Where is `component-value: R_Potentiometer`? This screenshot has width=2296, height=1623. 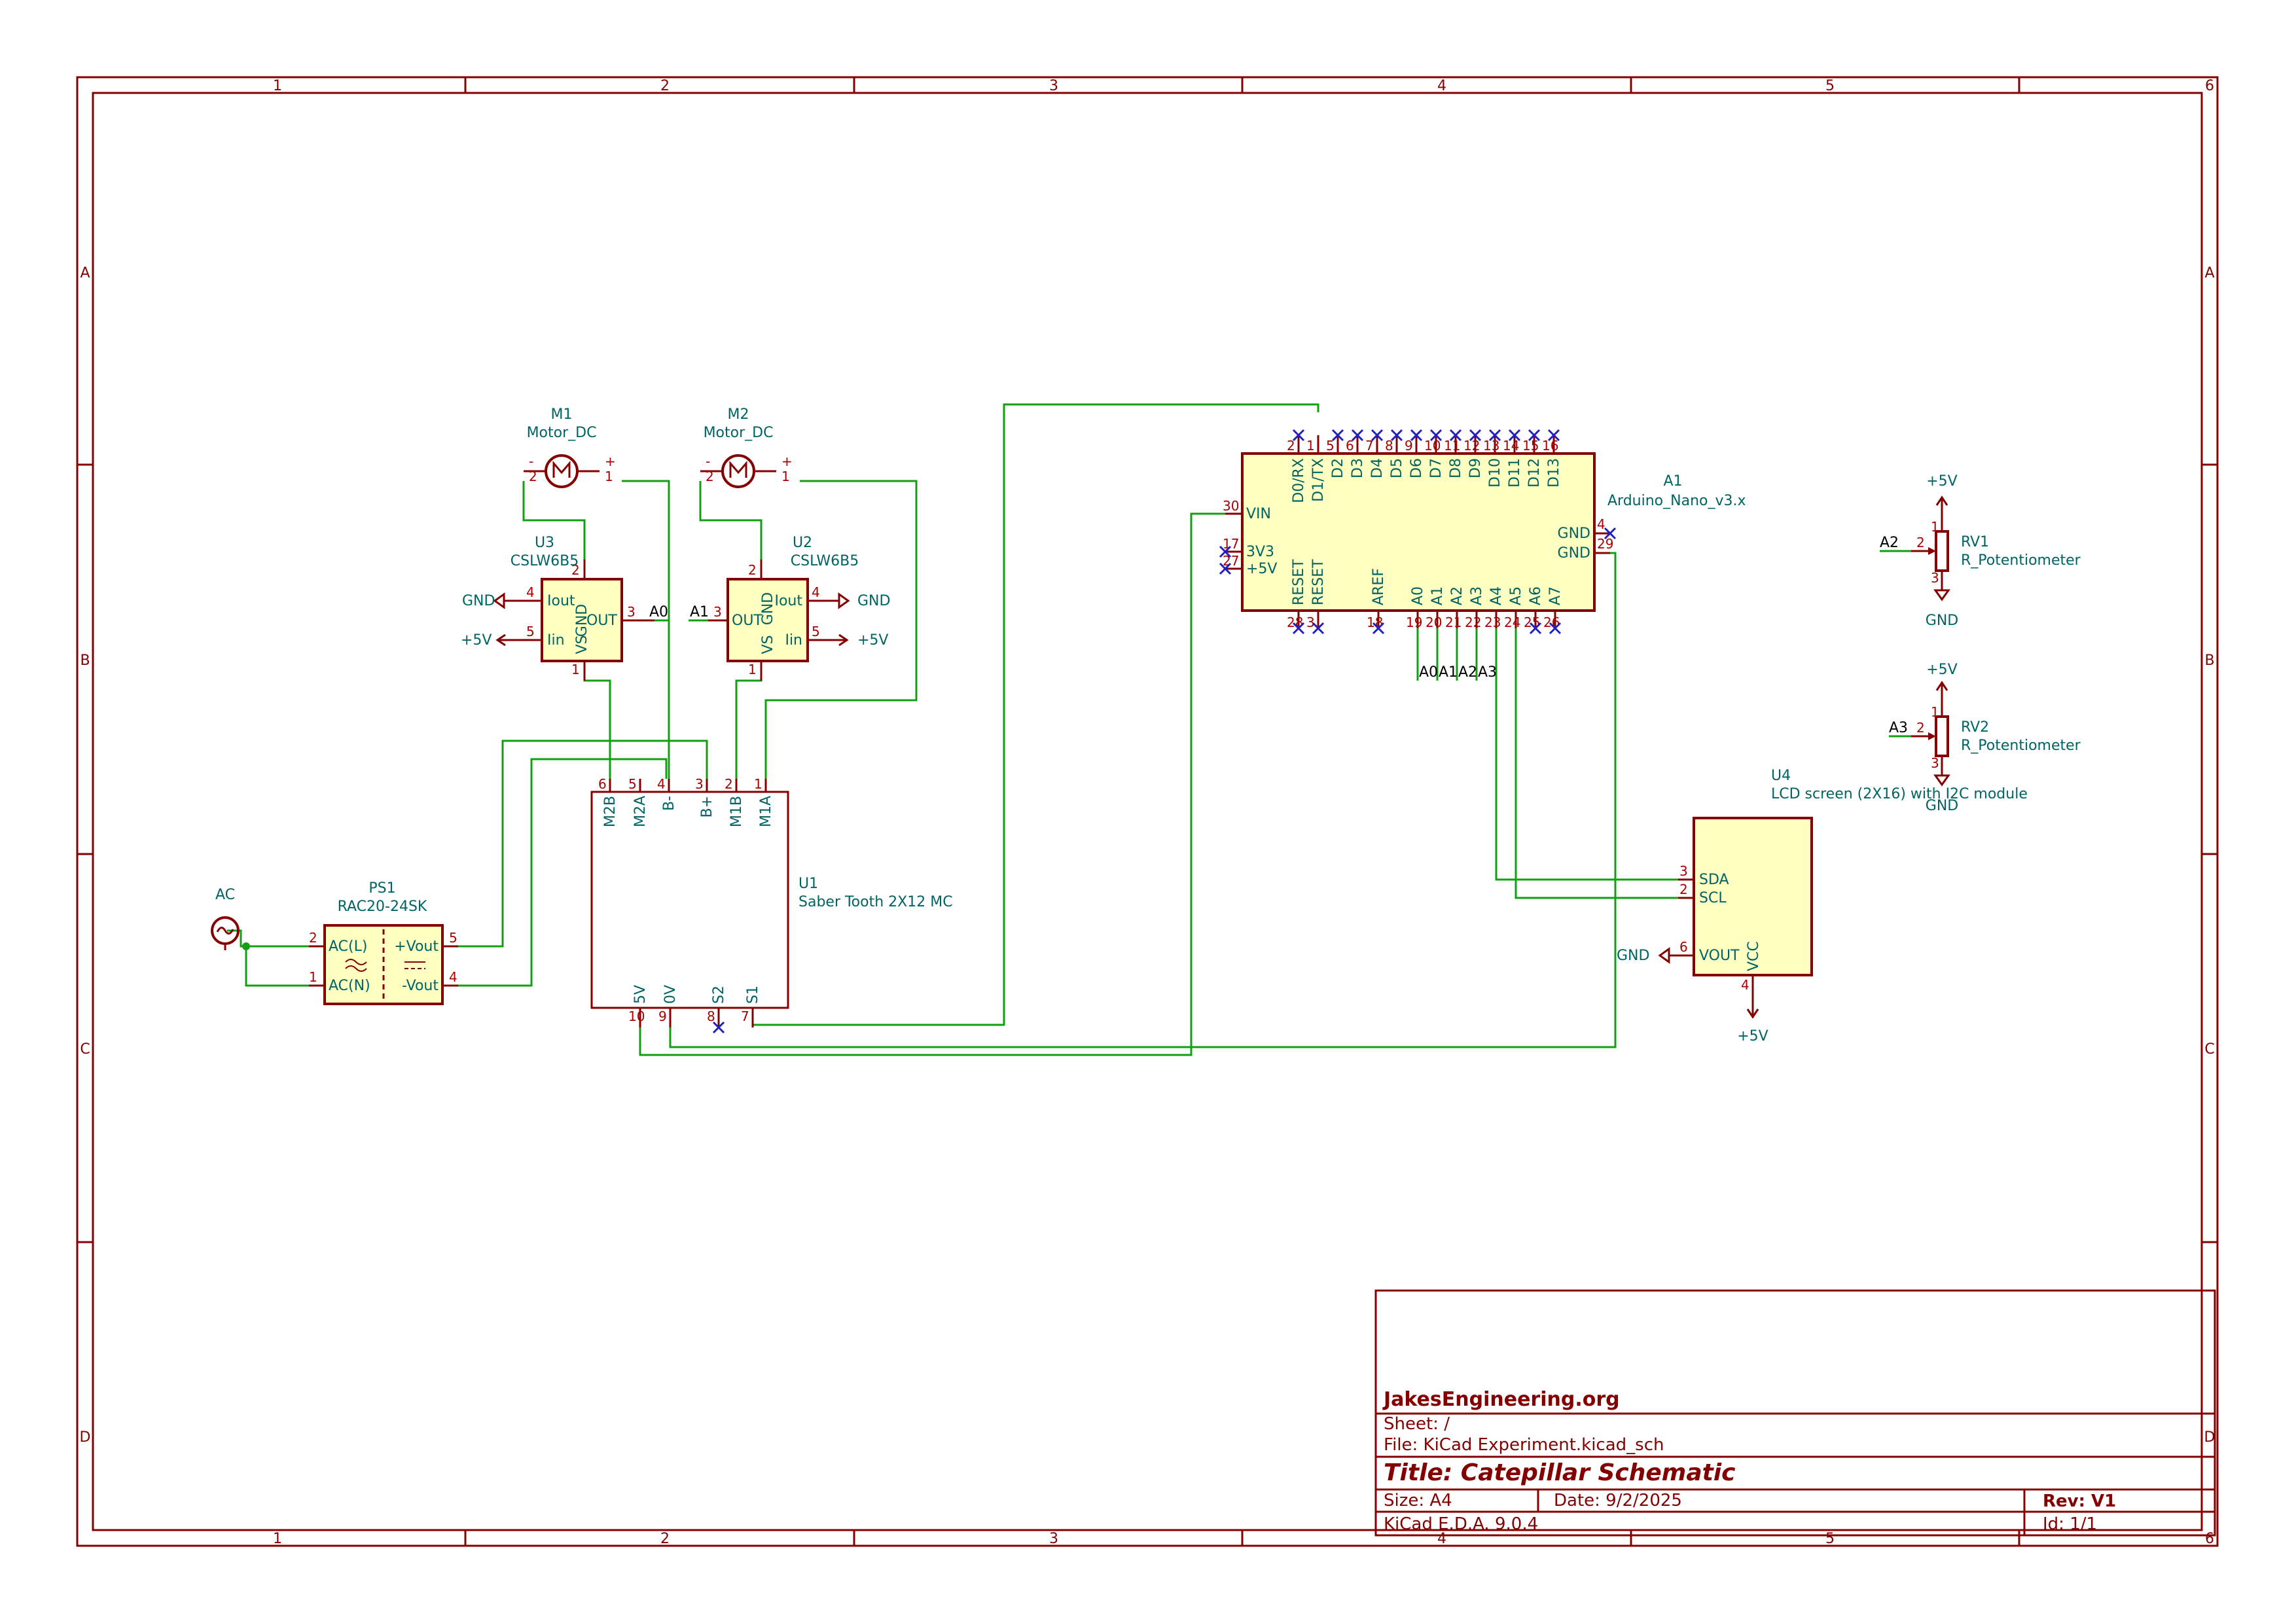 component-value: R_Potentiometer is located at coordinates (2021, 746).